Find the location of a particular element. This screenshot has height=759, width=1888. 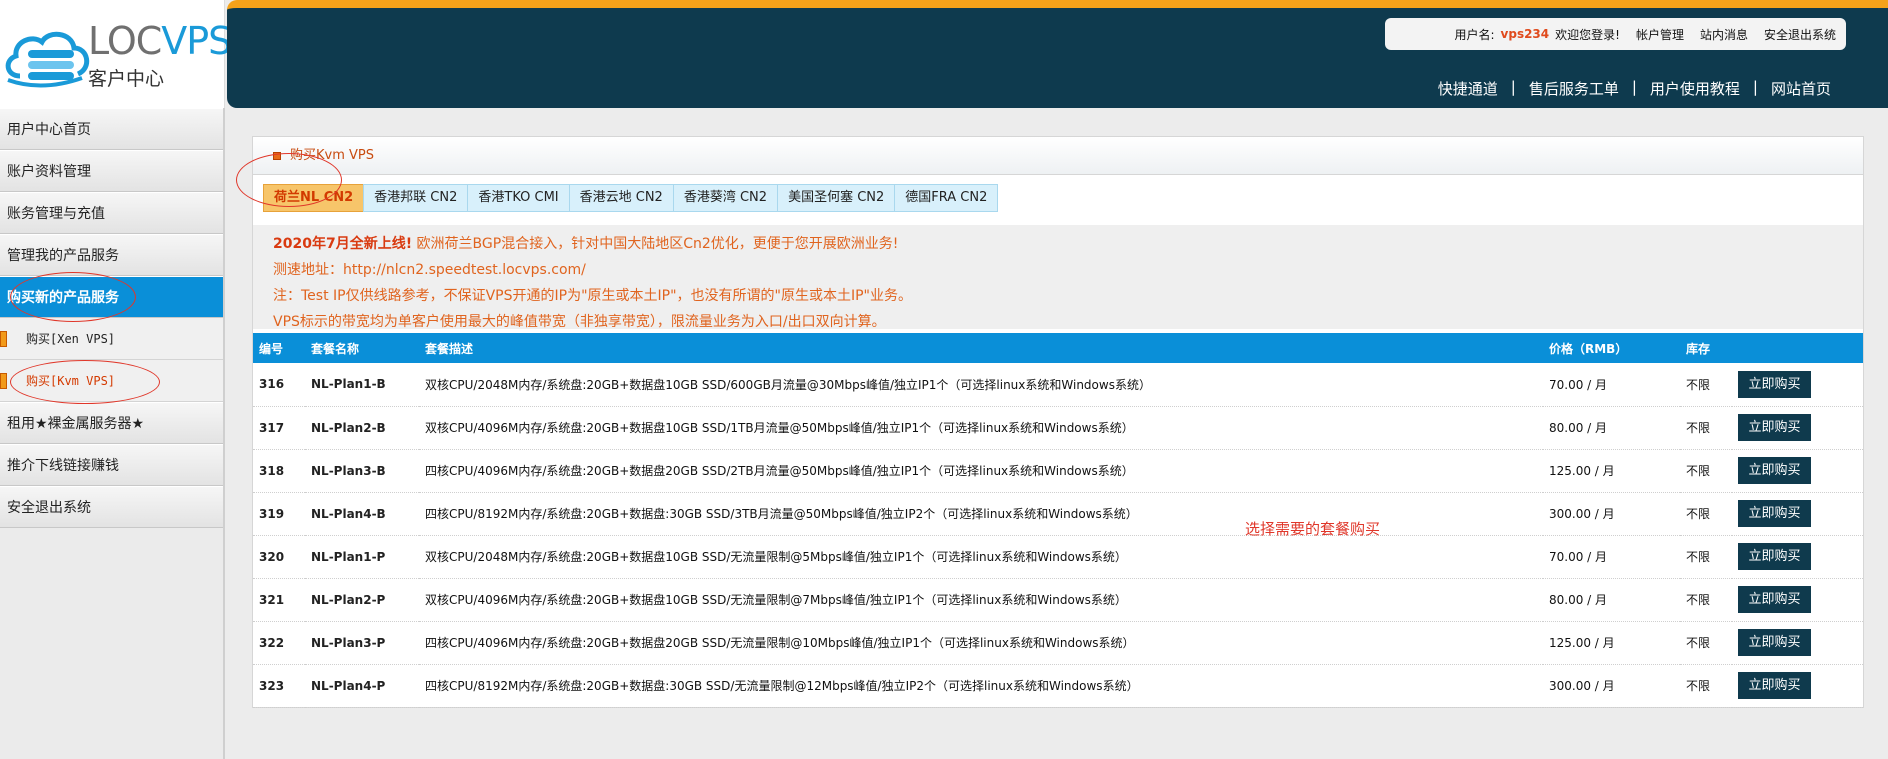

brand-subtitle: 客户中心 is located at coordinates (126, 79).